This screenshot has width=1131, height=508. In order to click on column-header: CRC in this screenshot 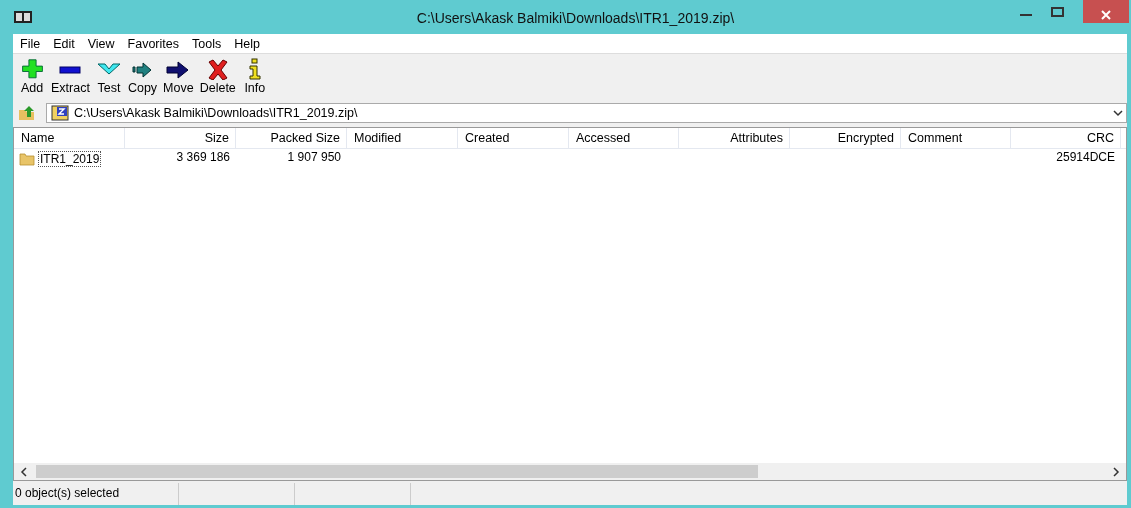, I will do `click(1066, 138)`.